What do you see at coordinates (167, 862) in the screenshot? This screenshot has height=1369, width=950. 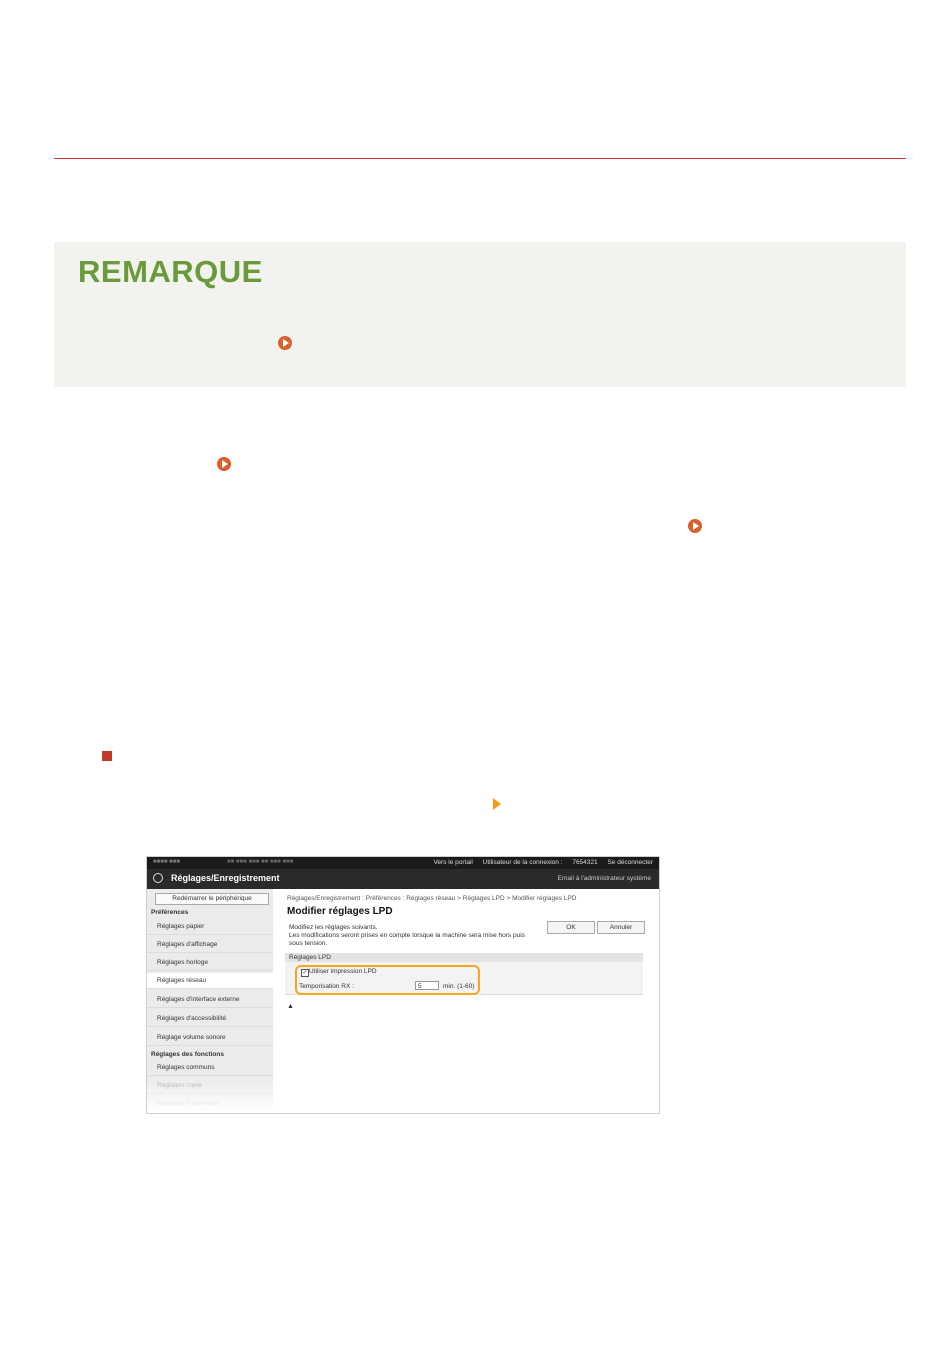 I see `device-name-blurred: ■■■■ ■■■` at bounding box center [167, 862].